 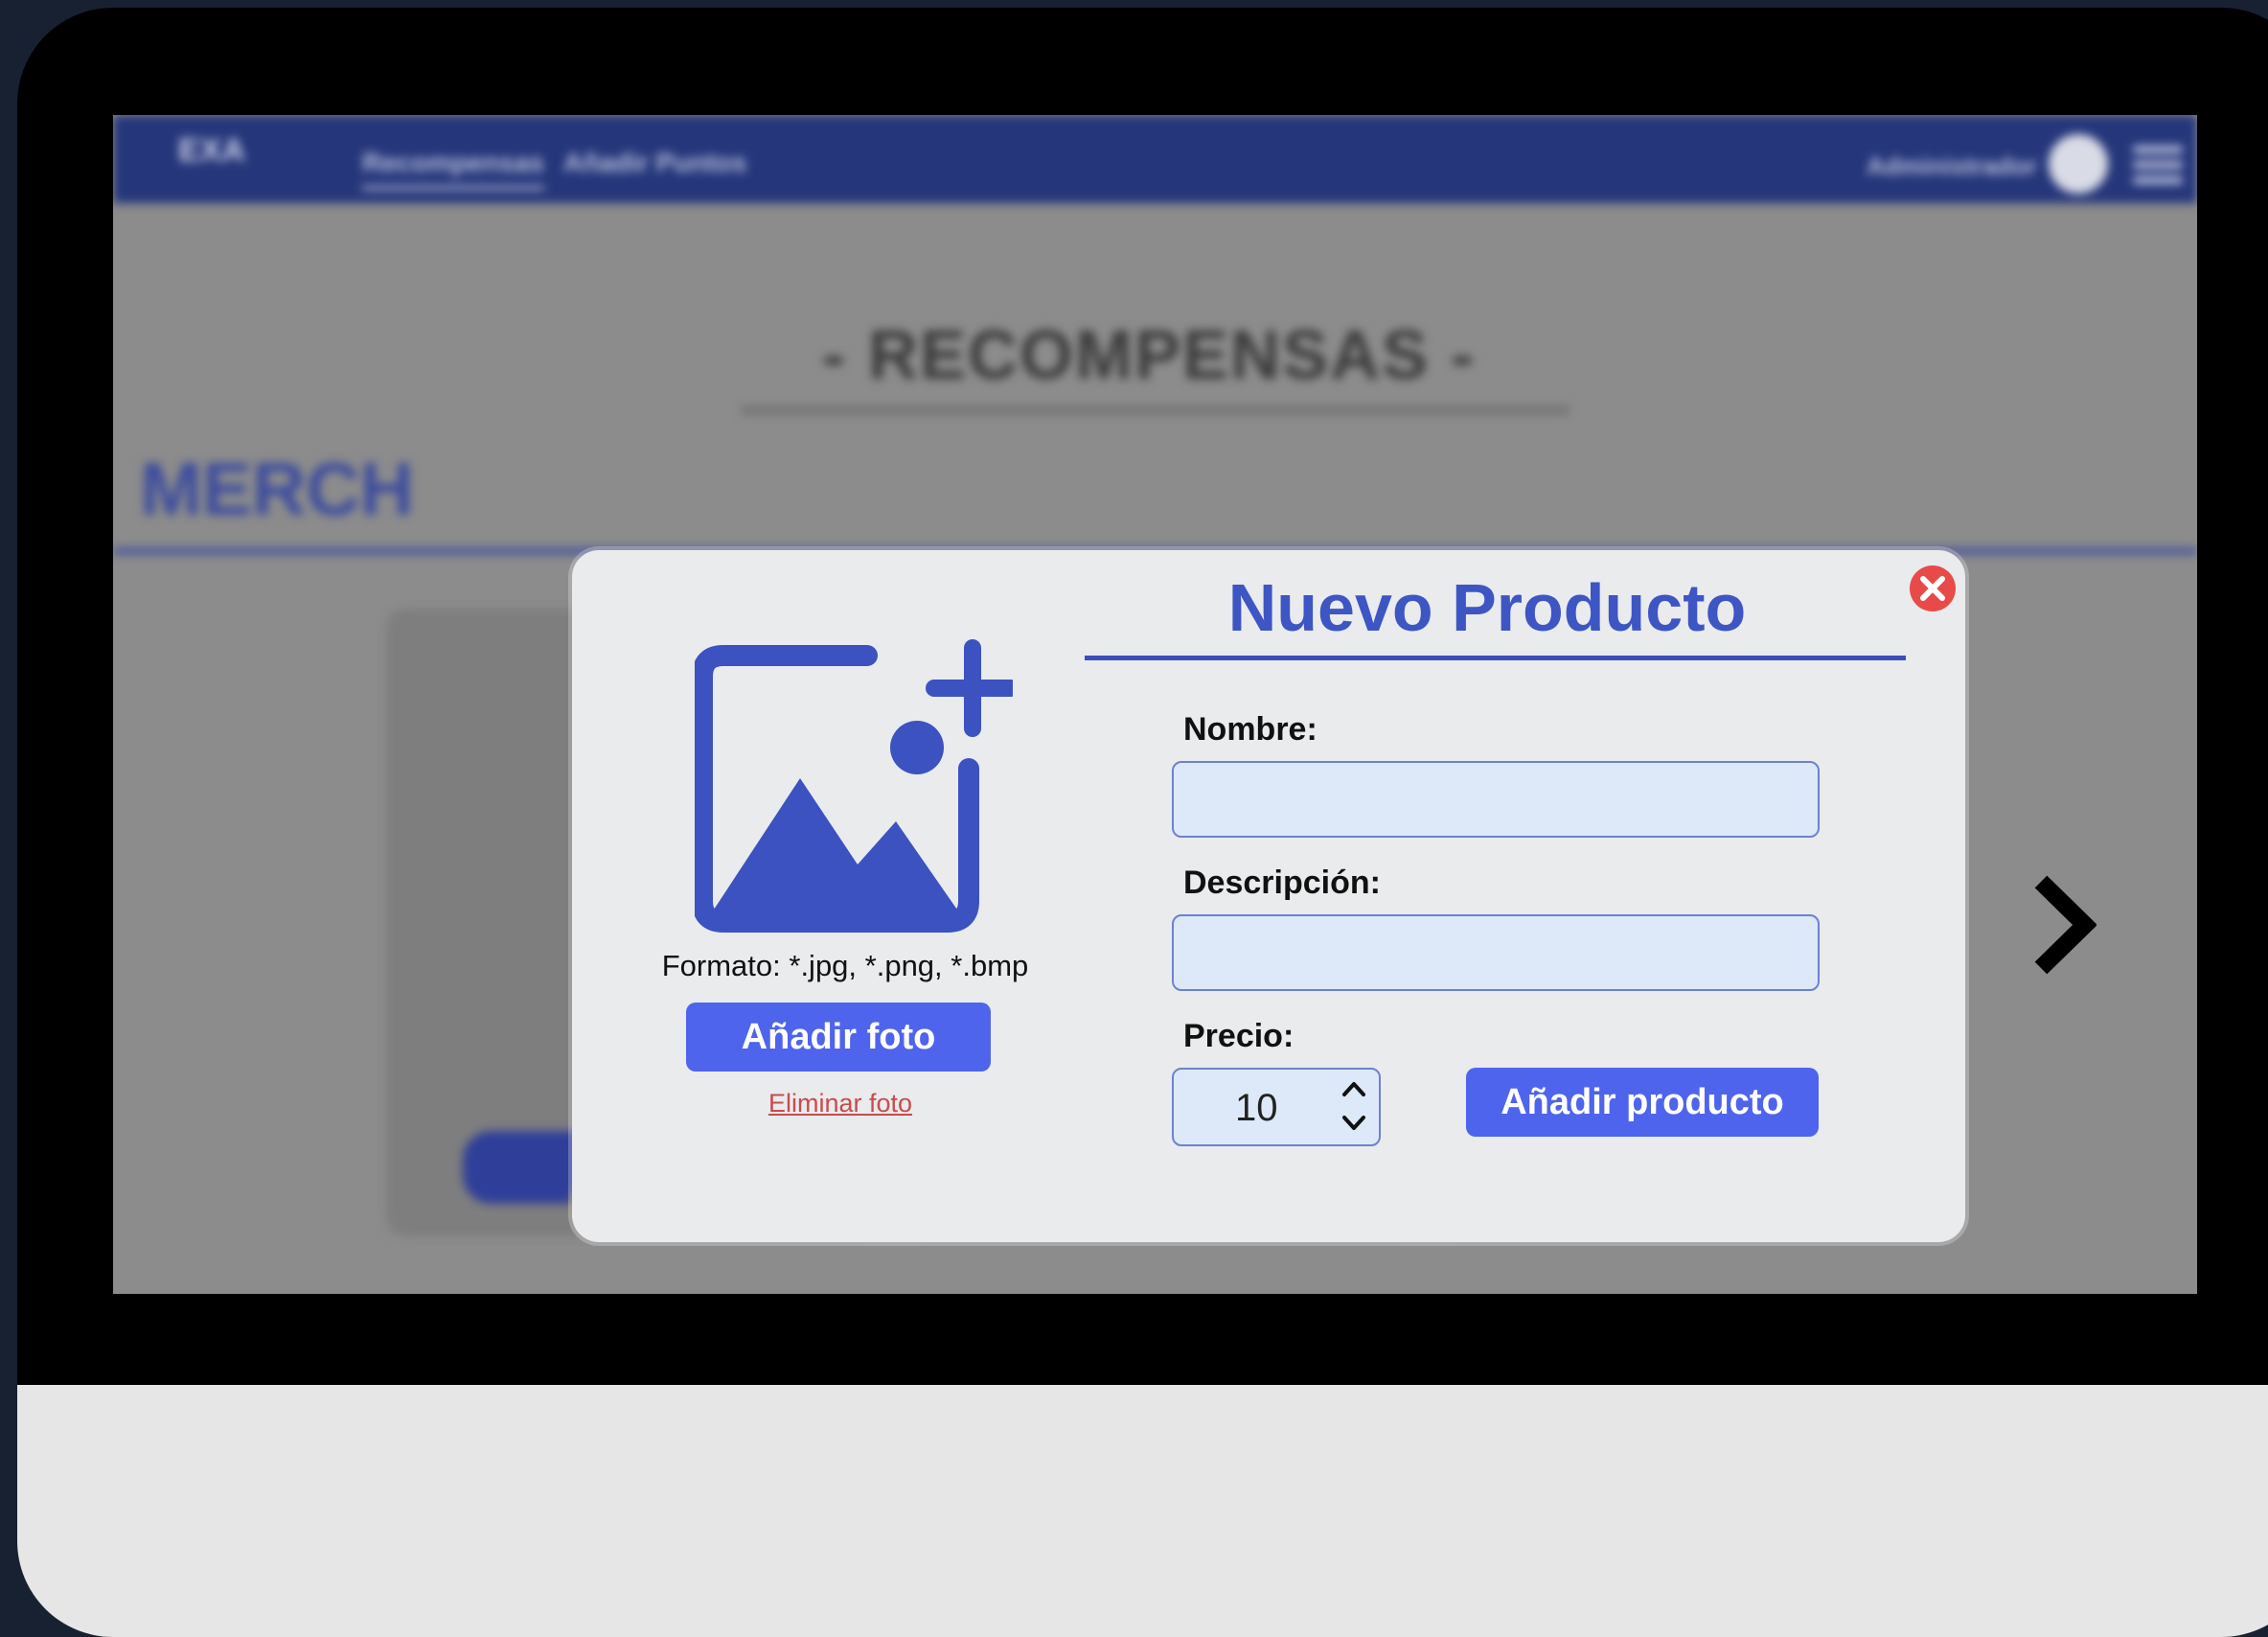 I want to click on precio-stepper: 10, so click(x=1276, y=1107).